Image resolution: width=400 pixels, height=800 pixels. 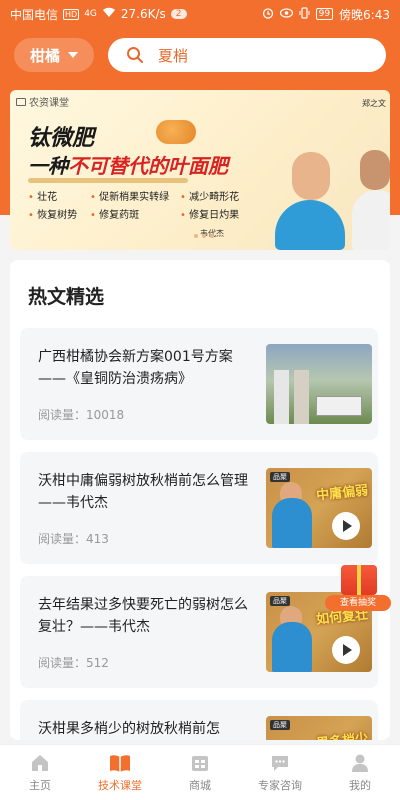 What do you see at coordinates (59, 213) in the screenshot?
I see `benefit-item: 恢复树势` at bounding box center [59, 213].